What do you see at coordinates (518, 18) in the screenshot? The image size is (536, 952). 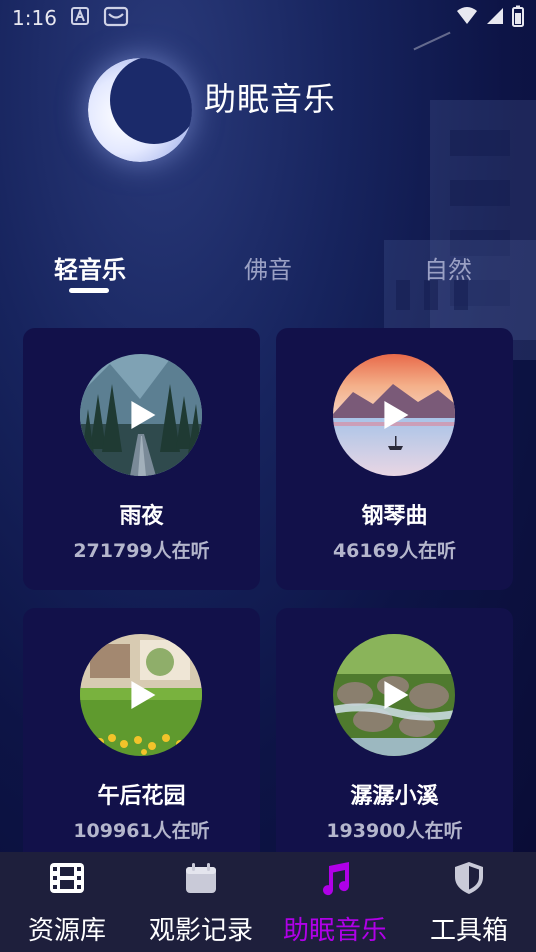 I see `battery-icon` at bounding box center [518, 18].